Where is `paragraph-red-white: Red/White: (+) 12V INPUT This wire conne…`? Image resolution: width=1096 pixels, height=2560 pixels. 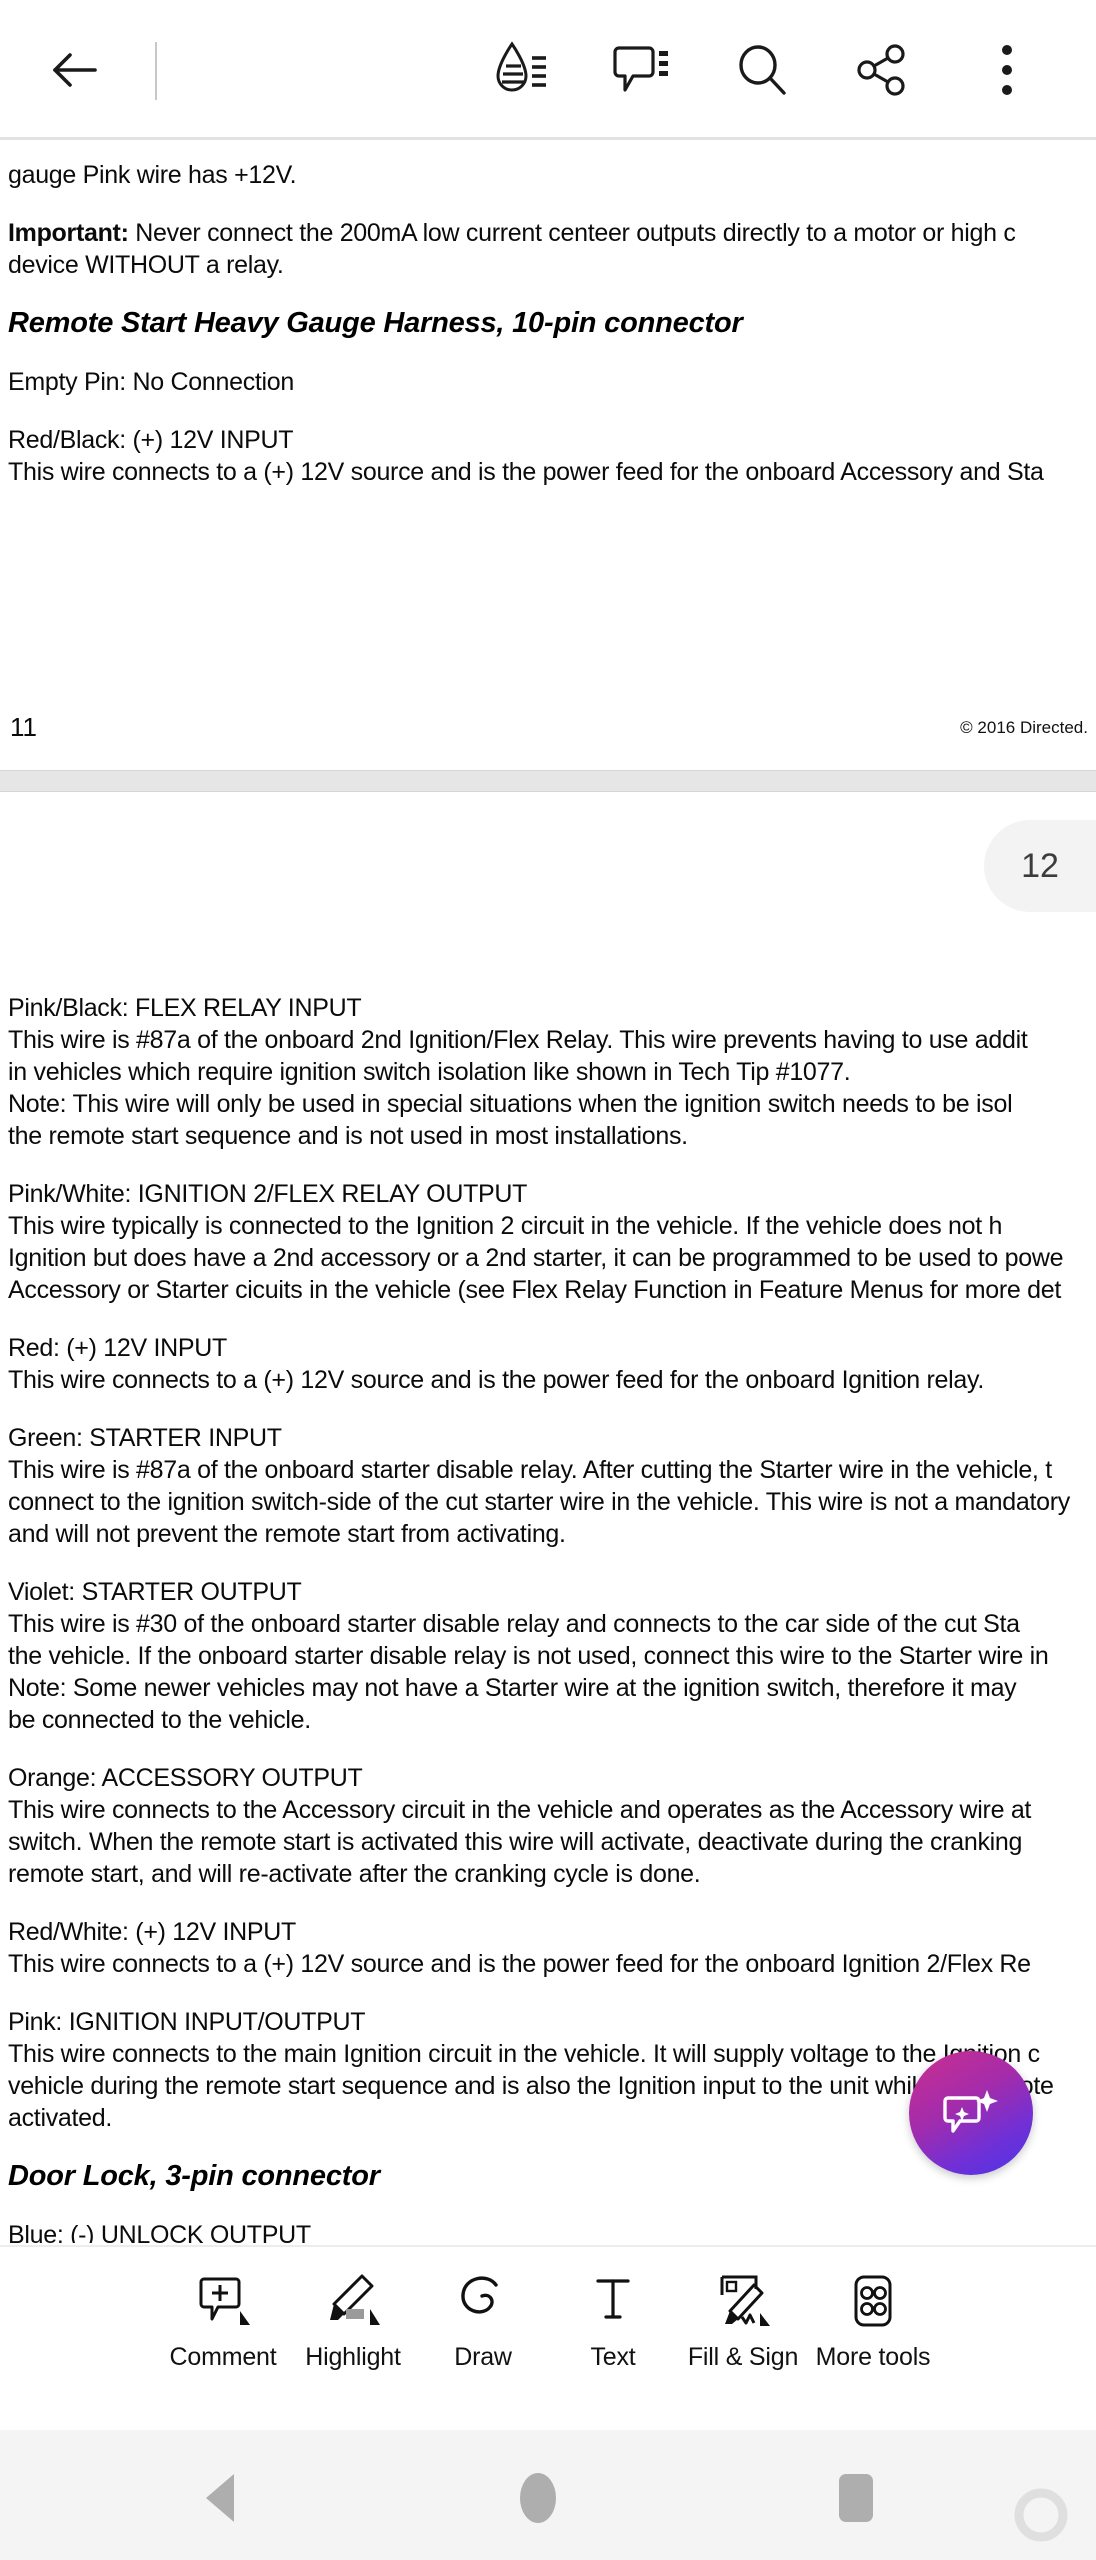 paragraph-red-white: Red/White: (+) 12V INPUT This wire conne… is located at coordinates (548, 1948).